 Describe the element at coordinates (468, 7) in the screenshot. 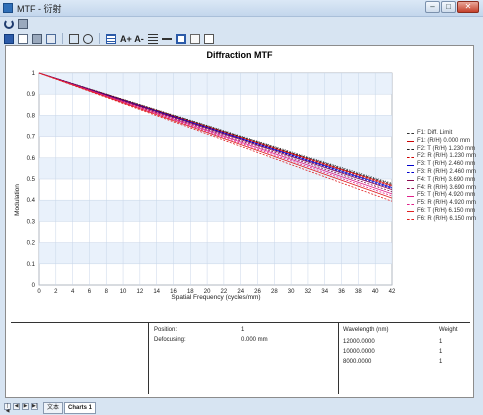

I see `close-button: ✕` at that location.